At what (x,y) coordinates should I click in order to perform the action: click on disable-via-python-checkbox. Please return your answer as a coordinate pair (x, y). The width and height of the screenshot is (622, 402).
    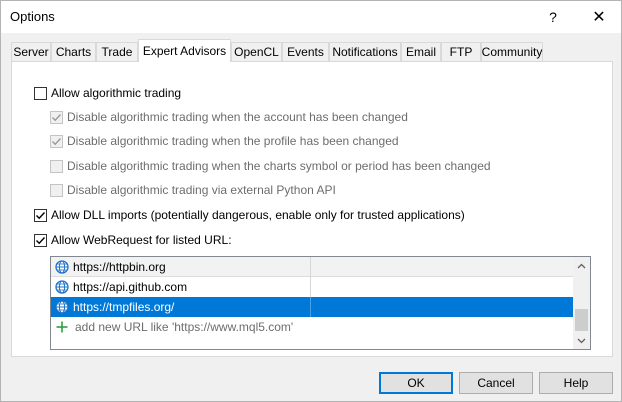
    Looking at the image, I should click on (56, 190).